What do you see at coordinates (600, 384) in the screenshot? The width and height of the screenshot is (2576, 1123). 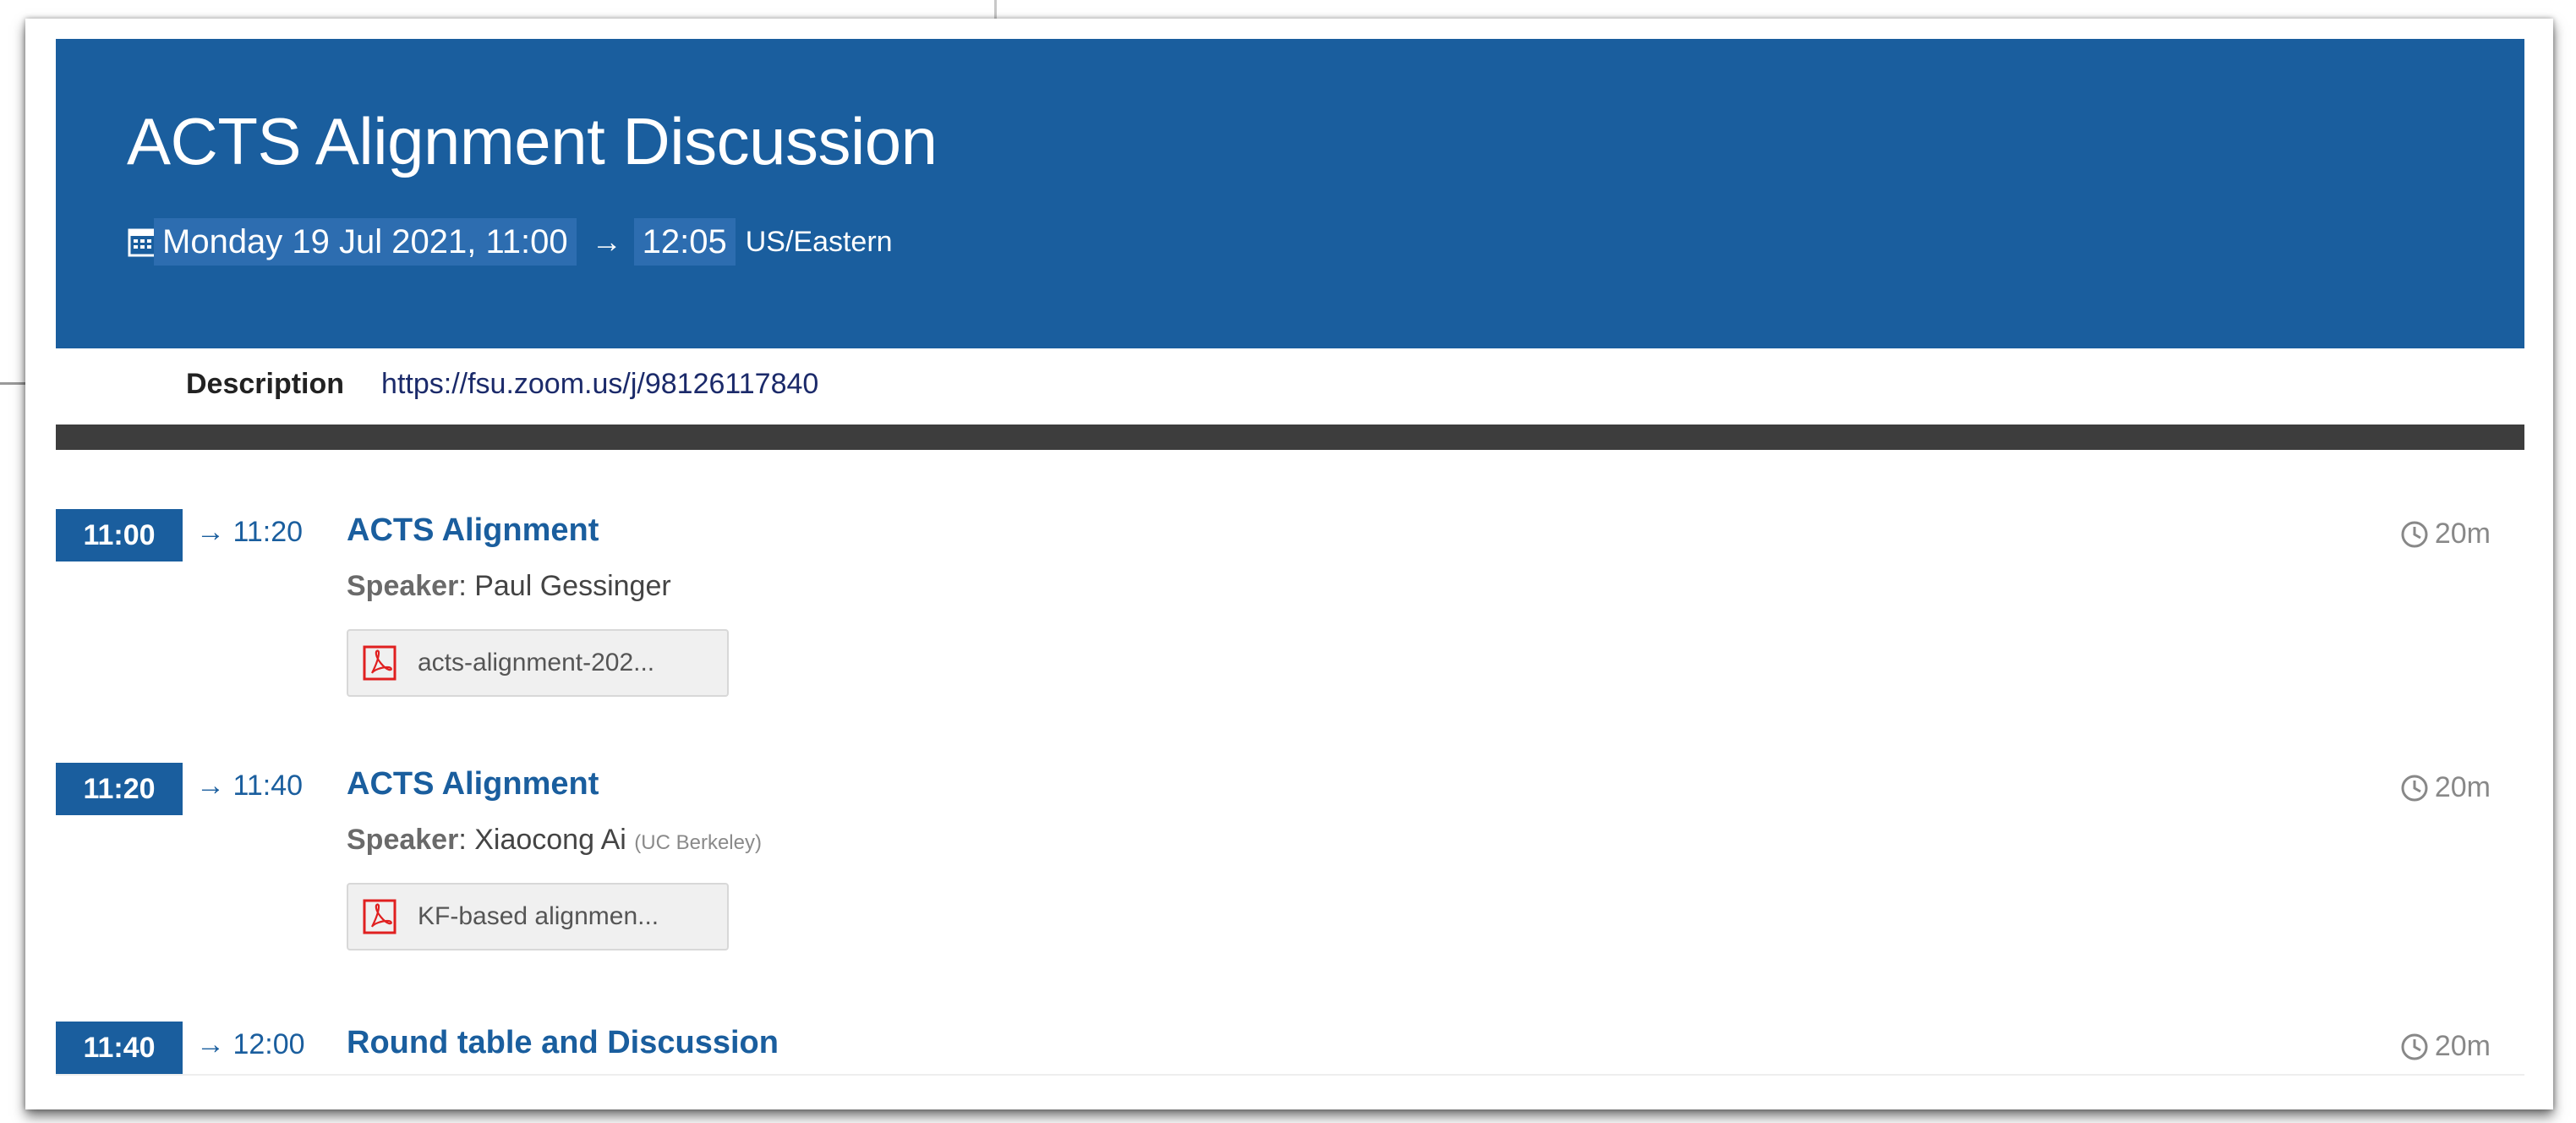 I see `description-link: https://fsu.zoom.us/j/98126117840` at bounding box center [600, 384].